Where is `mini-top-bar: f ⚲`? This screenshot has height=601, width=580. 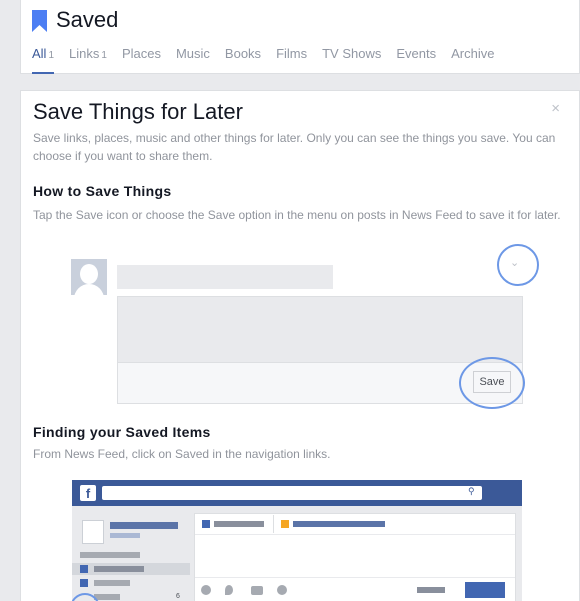
mini-top-bar: f ⚲ is located at coordinates (297, 493).